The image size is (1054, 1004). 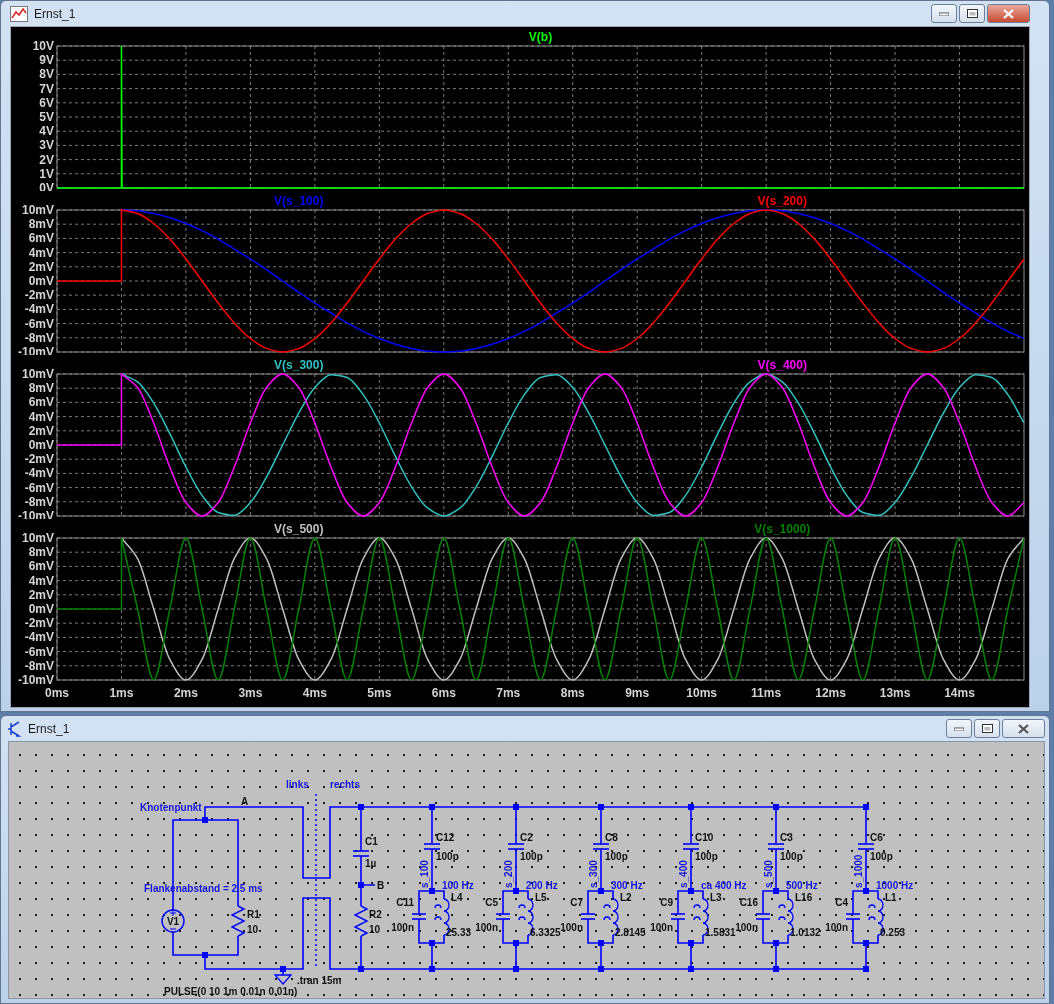 I want to click on component-label: L4, so click(x=457, y=897).